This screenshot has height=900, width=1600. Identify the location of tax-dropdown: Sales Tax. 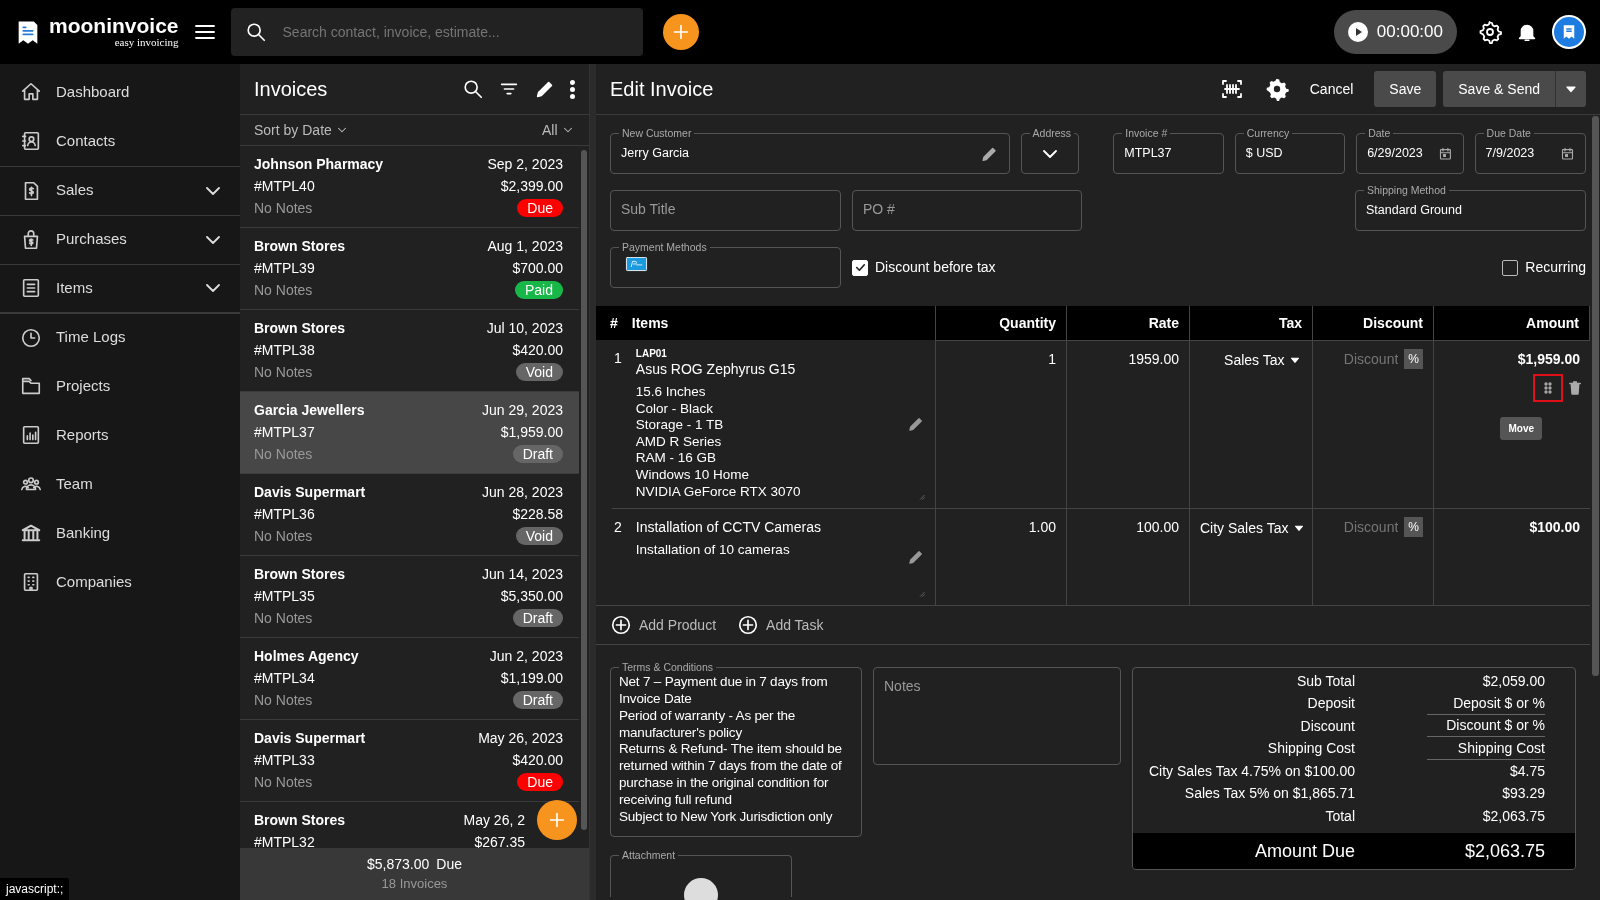
(1263, 360).